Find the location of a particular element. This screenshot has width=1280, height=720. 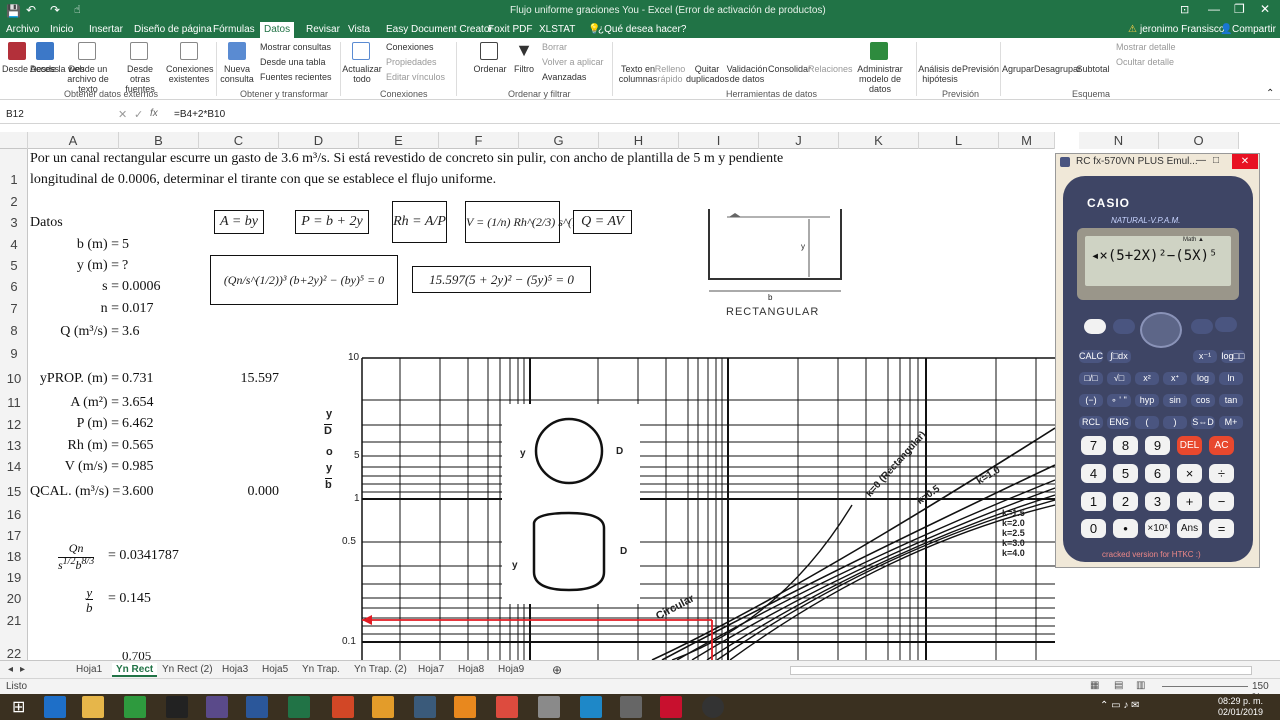

scroll-left-icon: ◂ is located at coordinates (10, 670).